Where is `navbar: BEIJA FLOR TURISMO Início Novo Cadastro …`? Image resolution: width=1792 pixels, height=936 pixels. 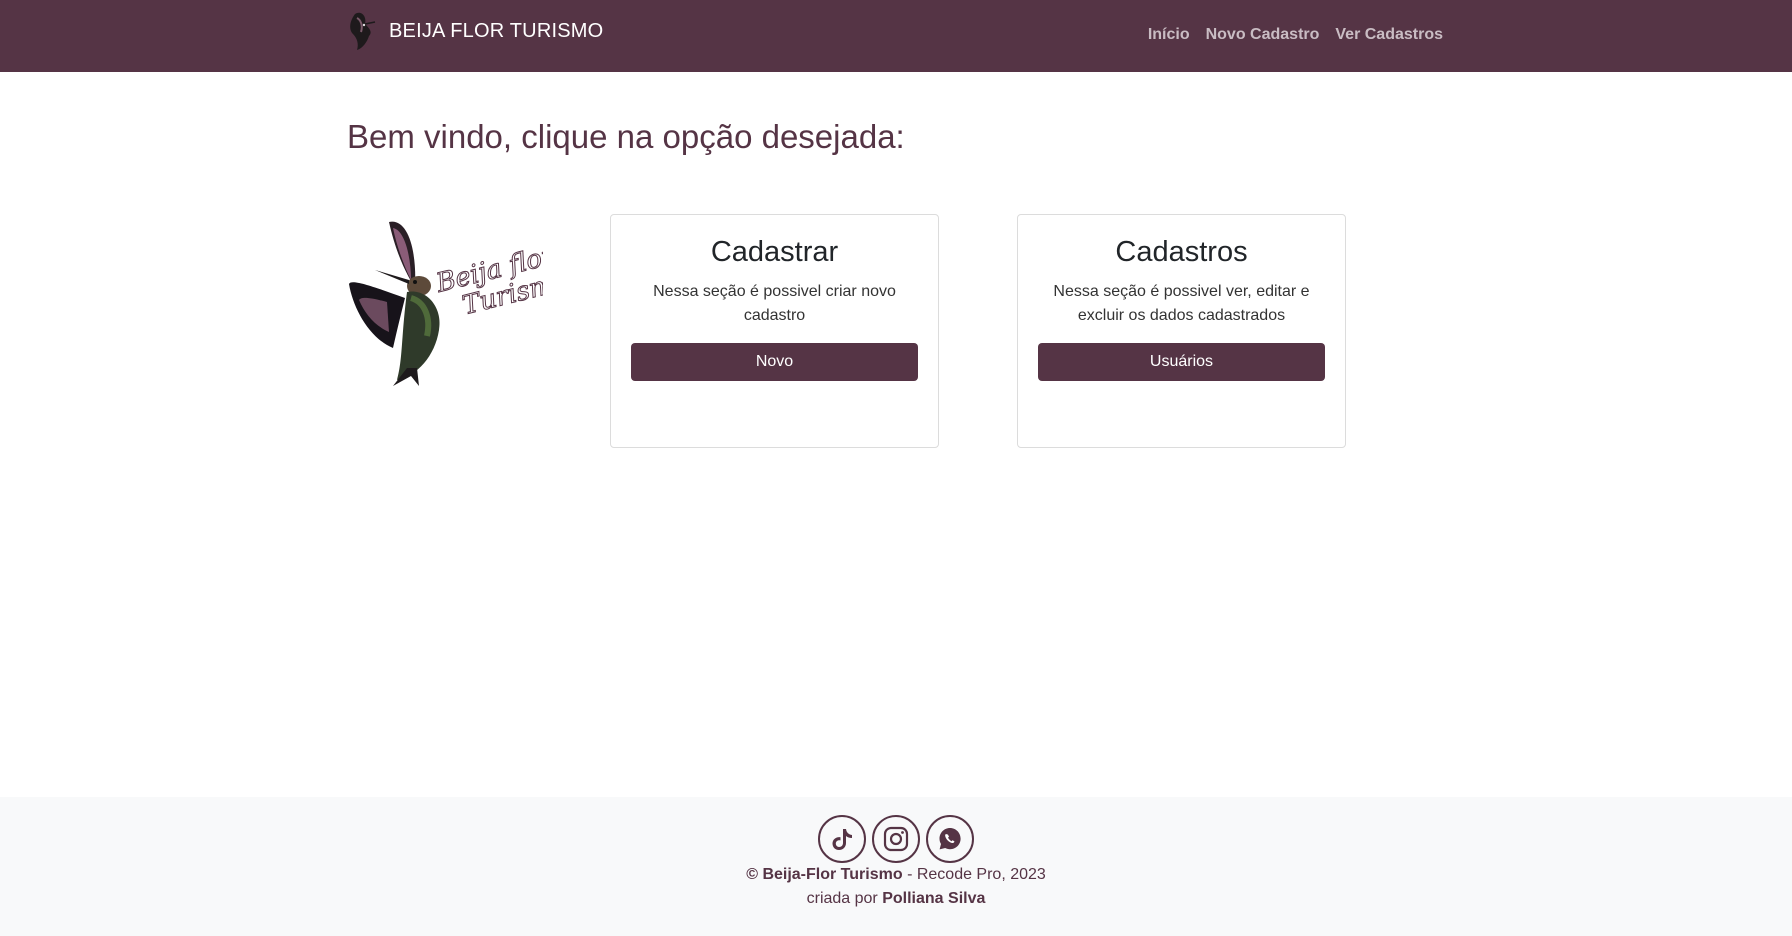 navbar: BEIJA FLOR TURISMO Início Novo Cadastro … is located at coordinates (896, 36).